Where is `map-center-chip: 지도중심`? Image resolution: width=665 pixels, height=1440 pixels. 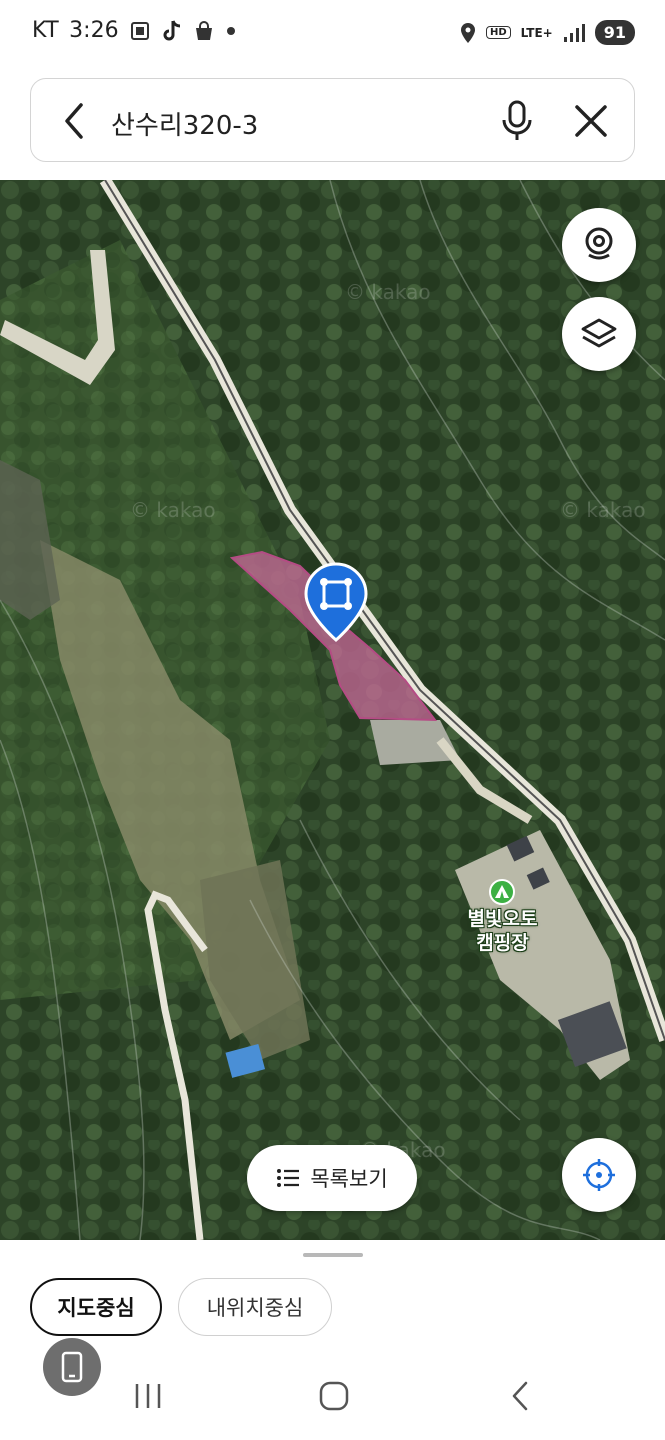
map-center-chip: 지도중심 is located at coordinates (96, 1307).